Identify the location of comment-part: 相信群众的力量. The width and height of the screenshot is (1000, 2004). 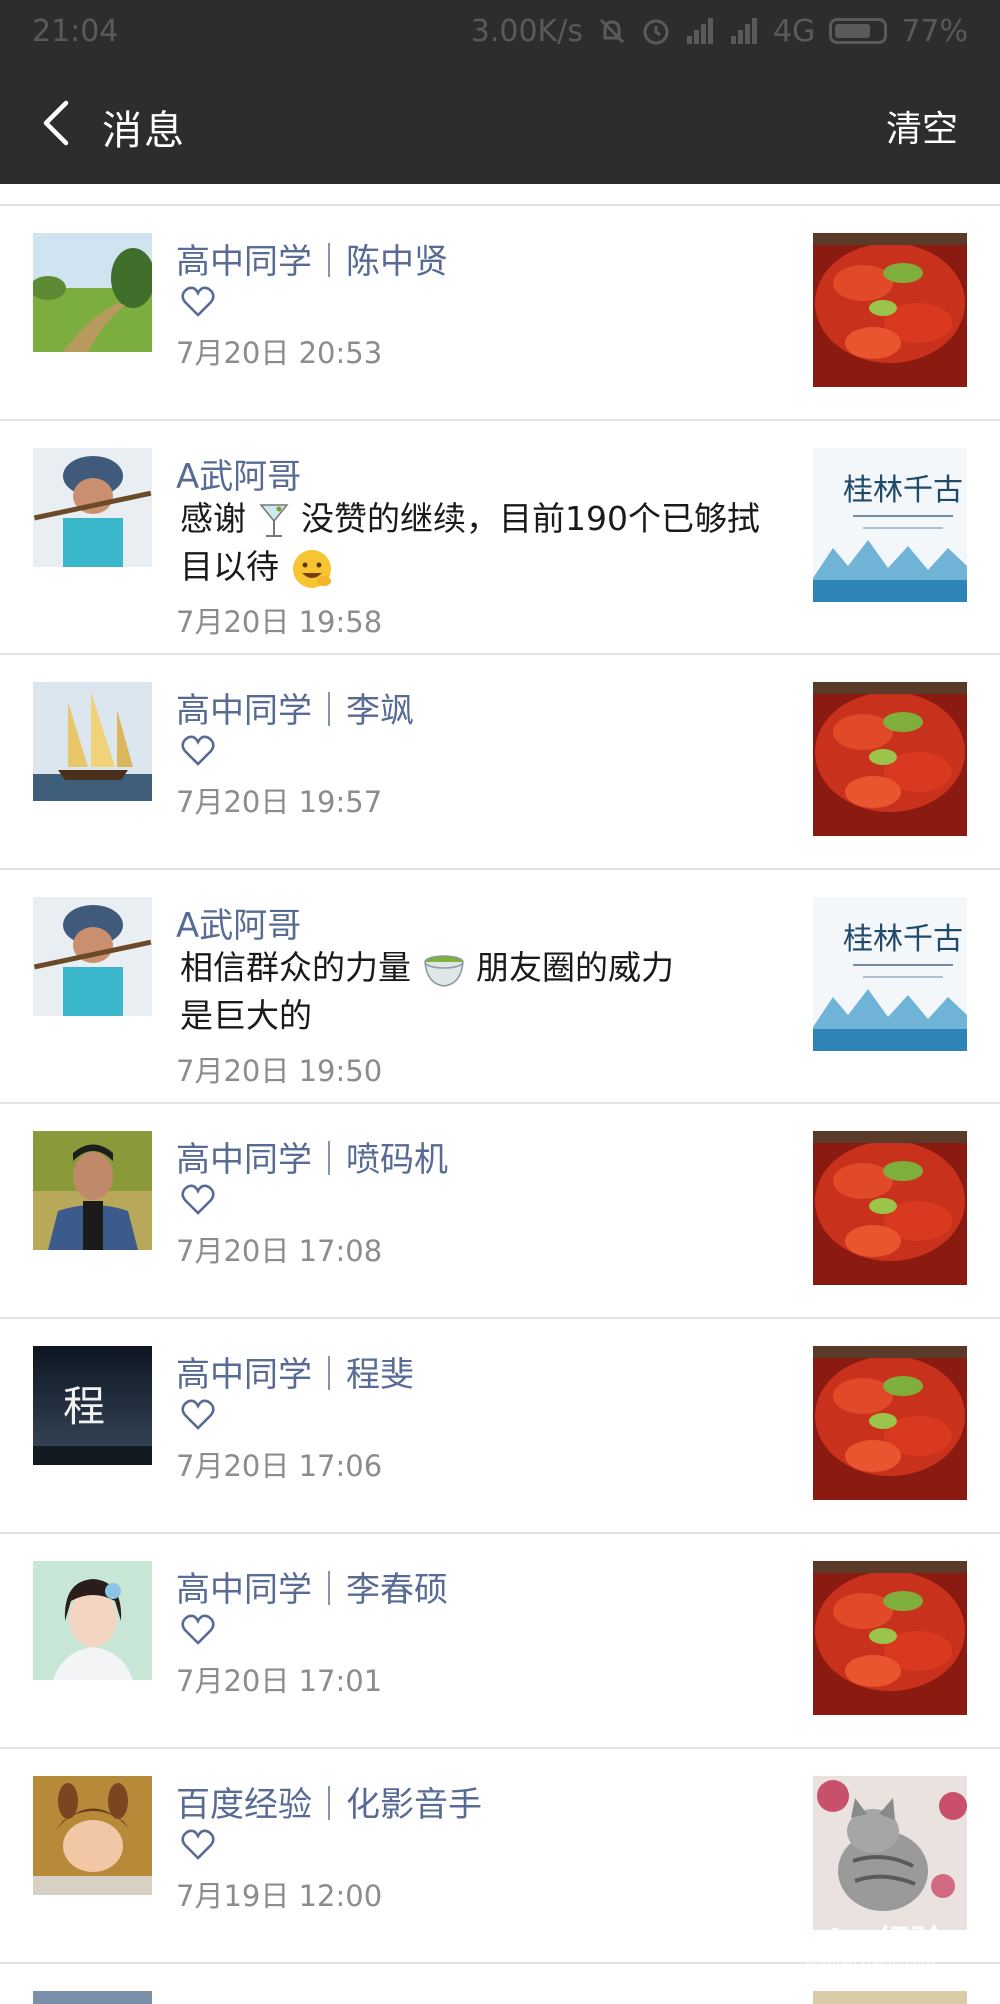
(295, 967).